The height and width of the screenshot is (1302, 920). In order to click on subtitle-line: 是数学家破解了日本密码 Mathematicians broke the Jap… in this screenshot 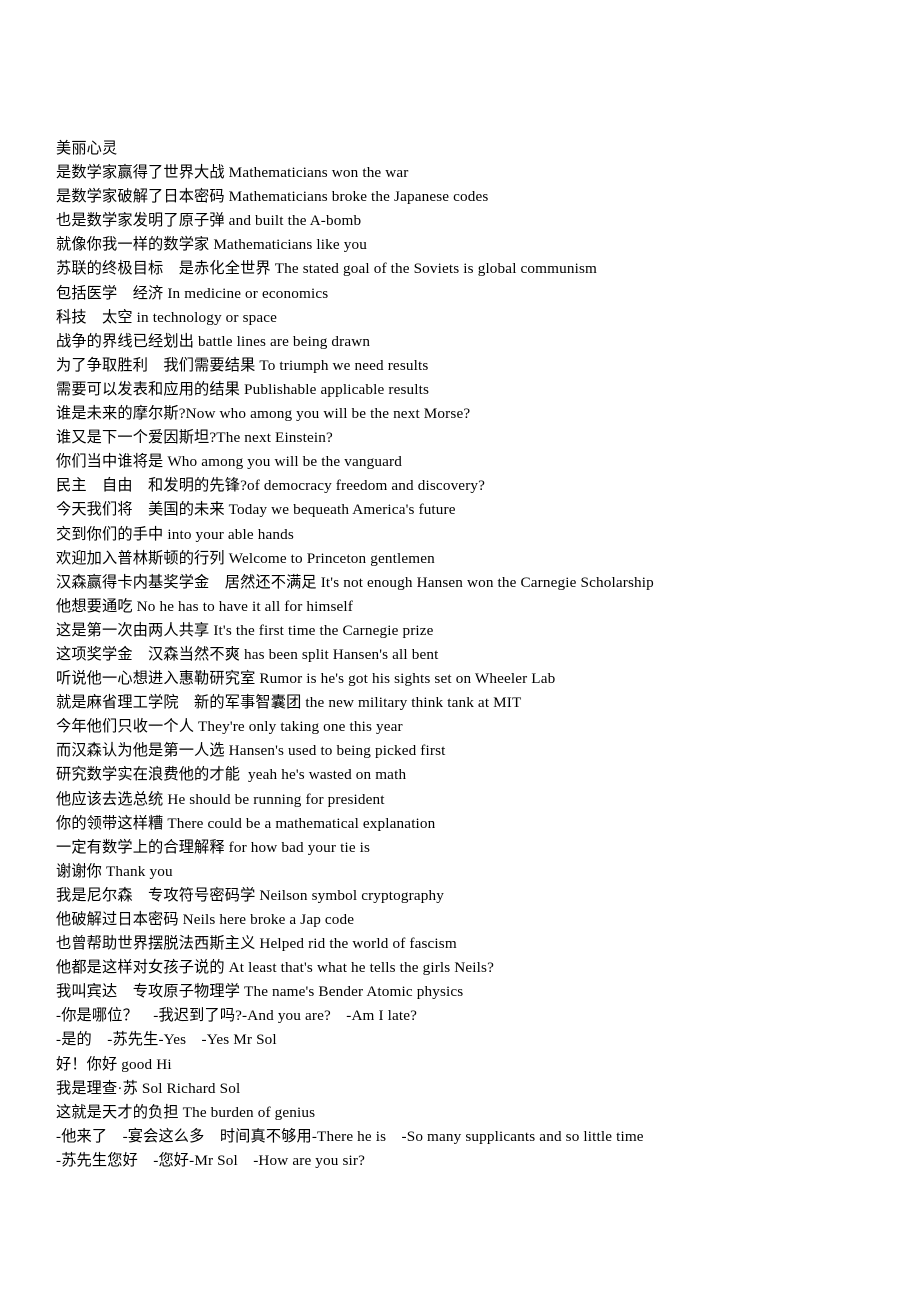, I will do `click(272, 197)`.